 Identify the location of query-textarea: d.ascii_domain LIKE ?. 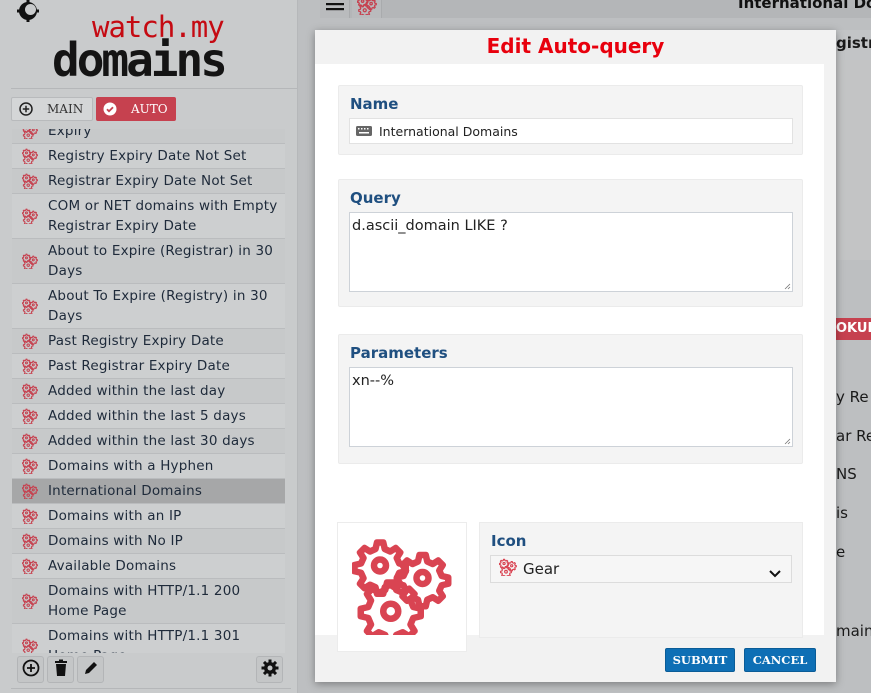
(571, 252).